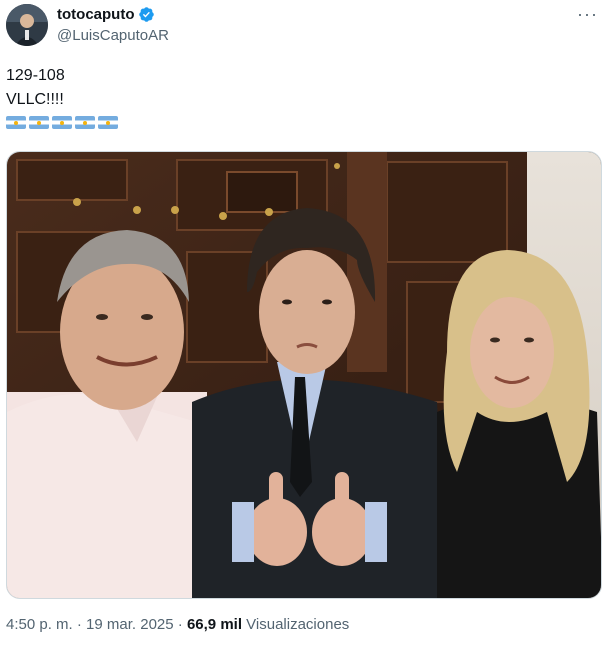 The width and height of the screenshot is (610, 648). I want to click on author-display-name: totocaputo, so click(95, 14).